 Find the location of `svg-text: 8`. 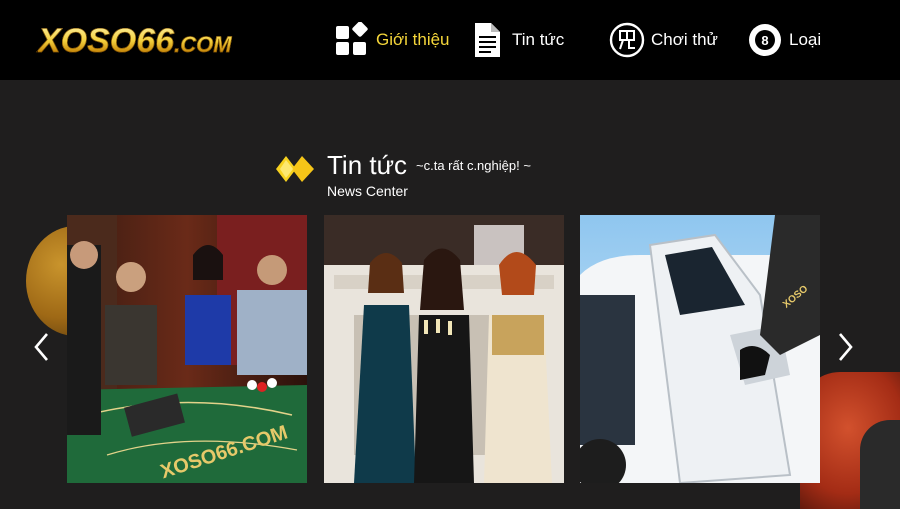

svg-text: 8 is located at coordinates (764, 40).